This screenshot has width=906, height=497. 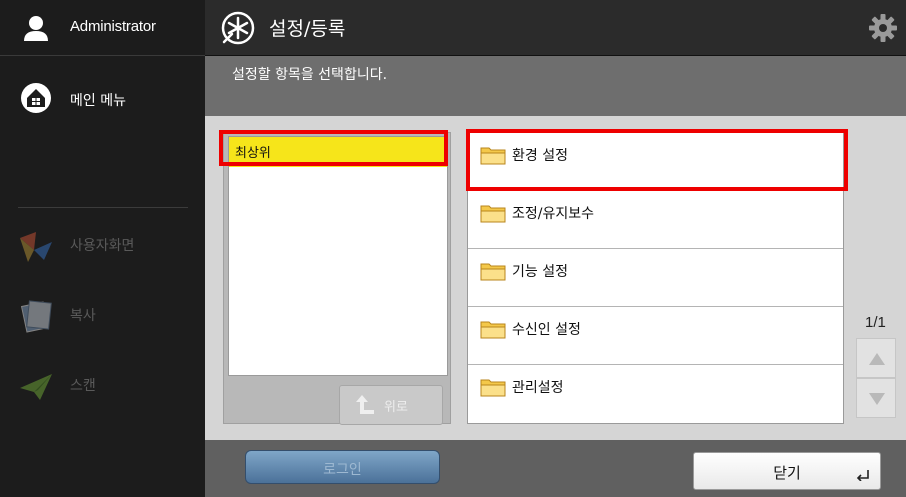 What do you see at coordinates (655, 394) in the screenshot?
I see `list-item-management-settings: 관리설정` at bounding box center [655, 394].